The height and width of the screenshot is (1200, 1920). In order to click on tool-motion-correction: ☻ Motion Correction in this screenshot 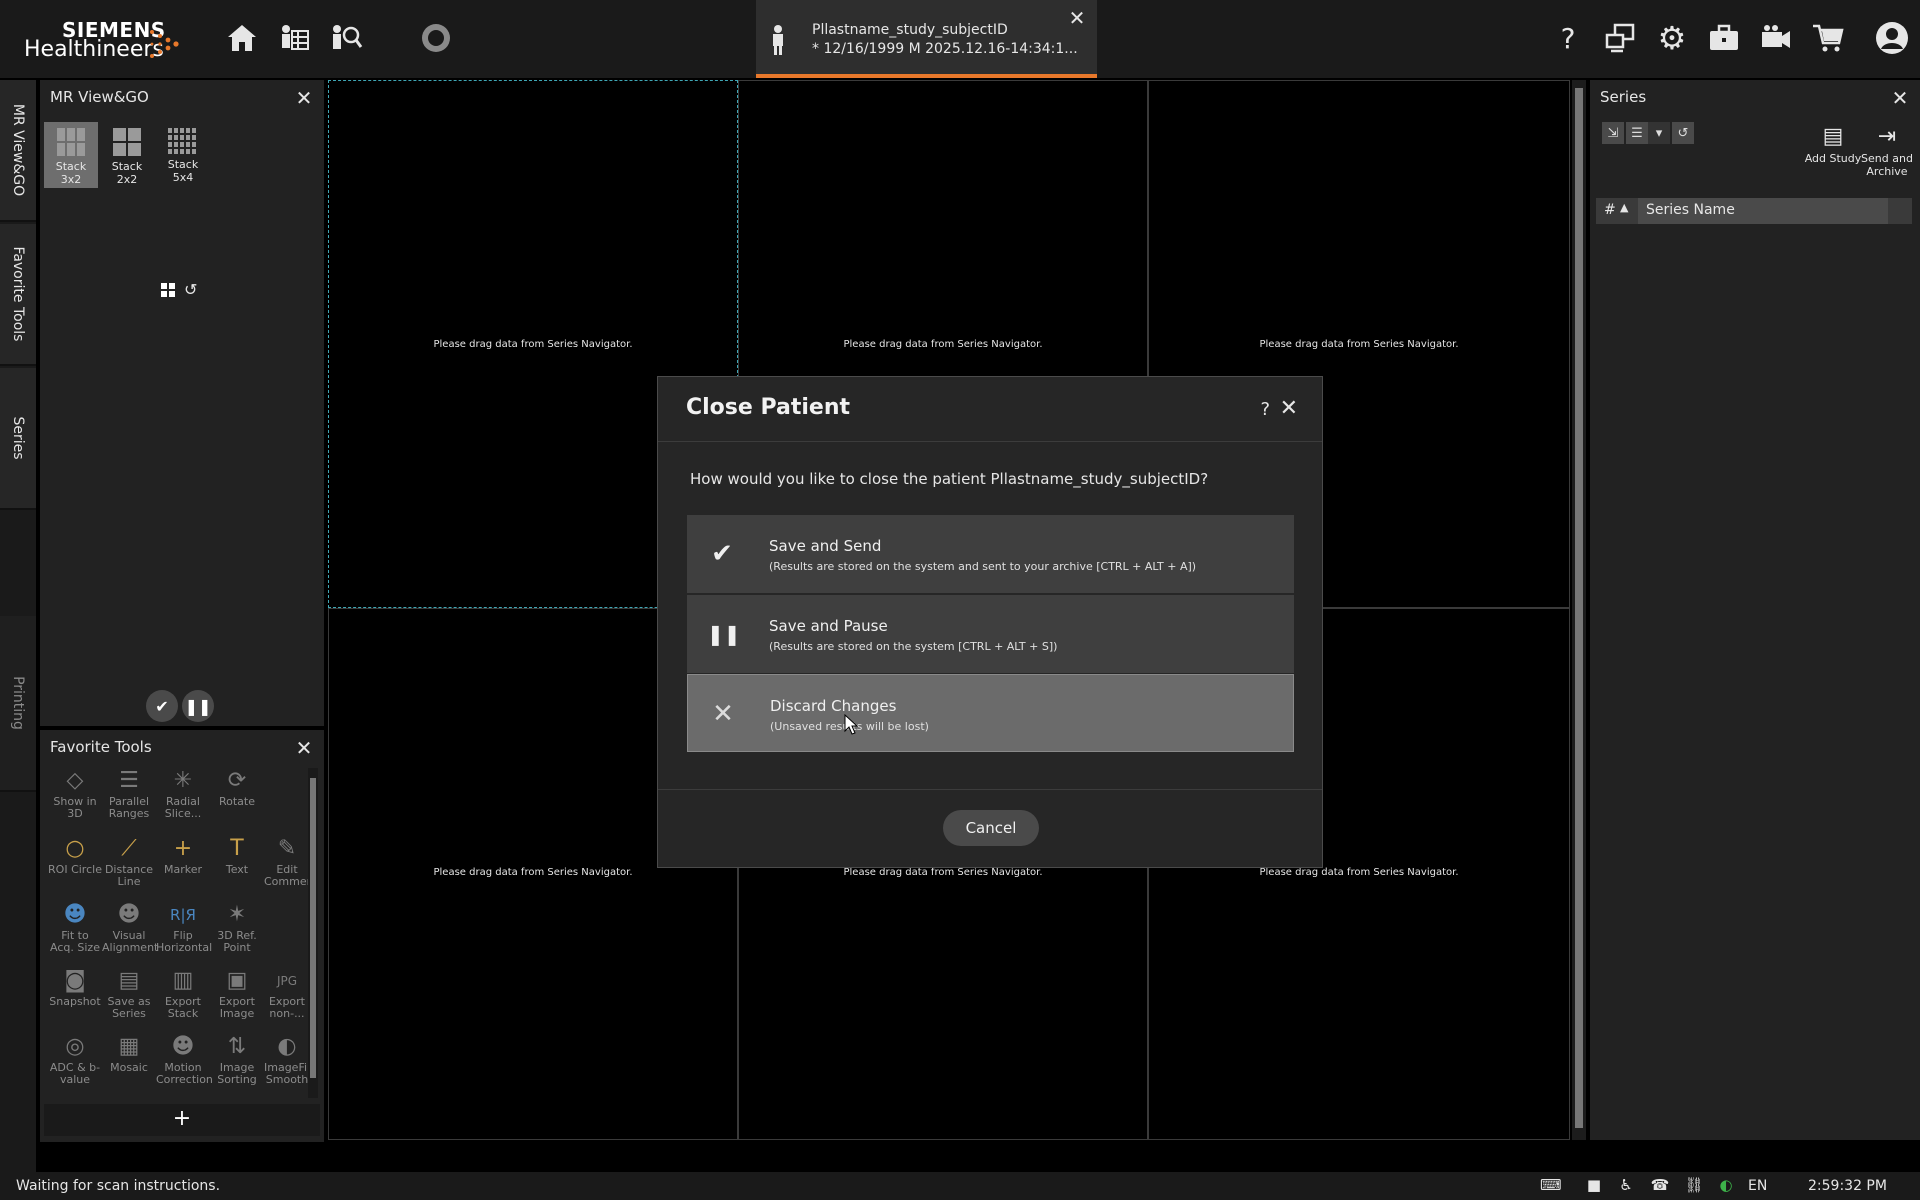, I will do `click(184, 1064)`.